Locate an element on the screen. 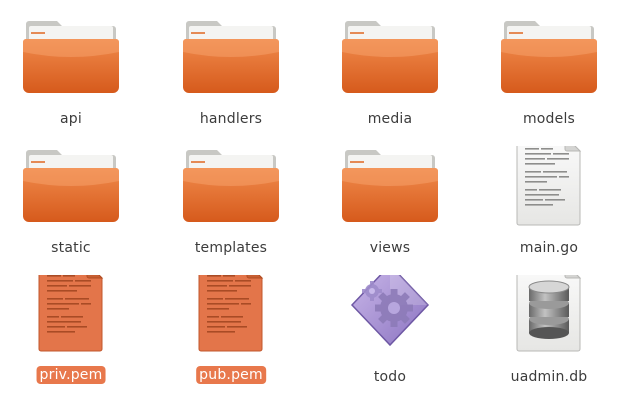  file-label: models is located at coordinates (549, 119).